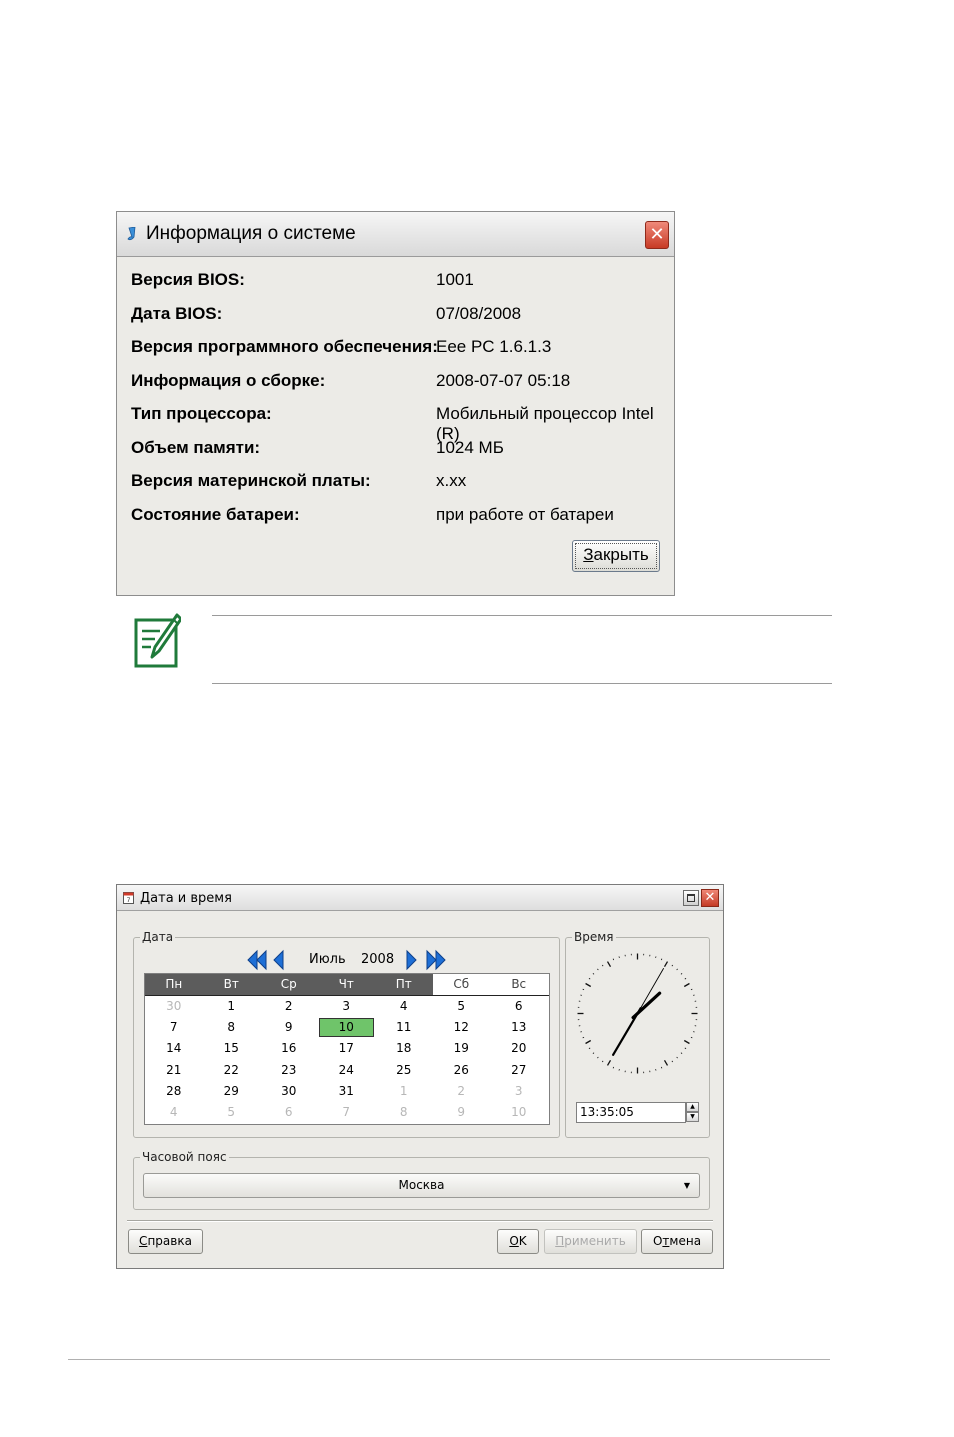 This screenshot has width=954, height=1437. What do you see at coordinates (232, 1048) in the screenshot?
I see `calendar-day: 15` at bounding box center [232, 1048].